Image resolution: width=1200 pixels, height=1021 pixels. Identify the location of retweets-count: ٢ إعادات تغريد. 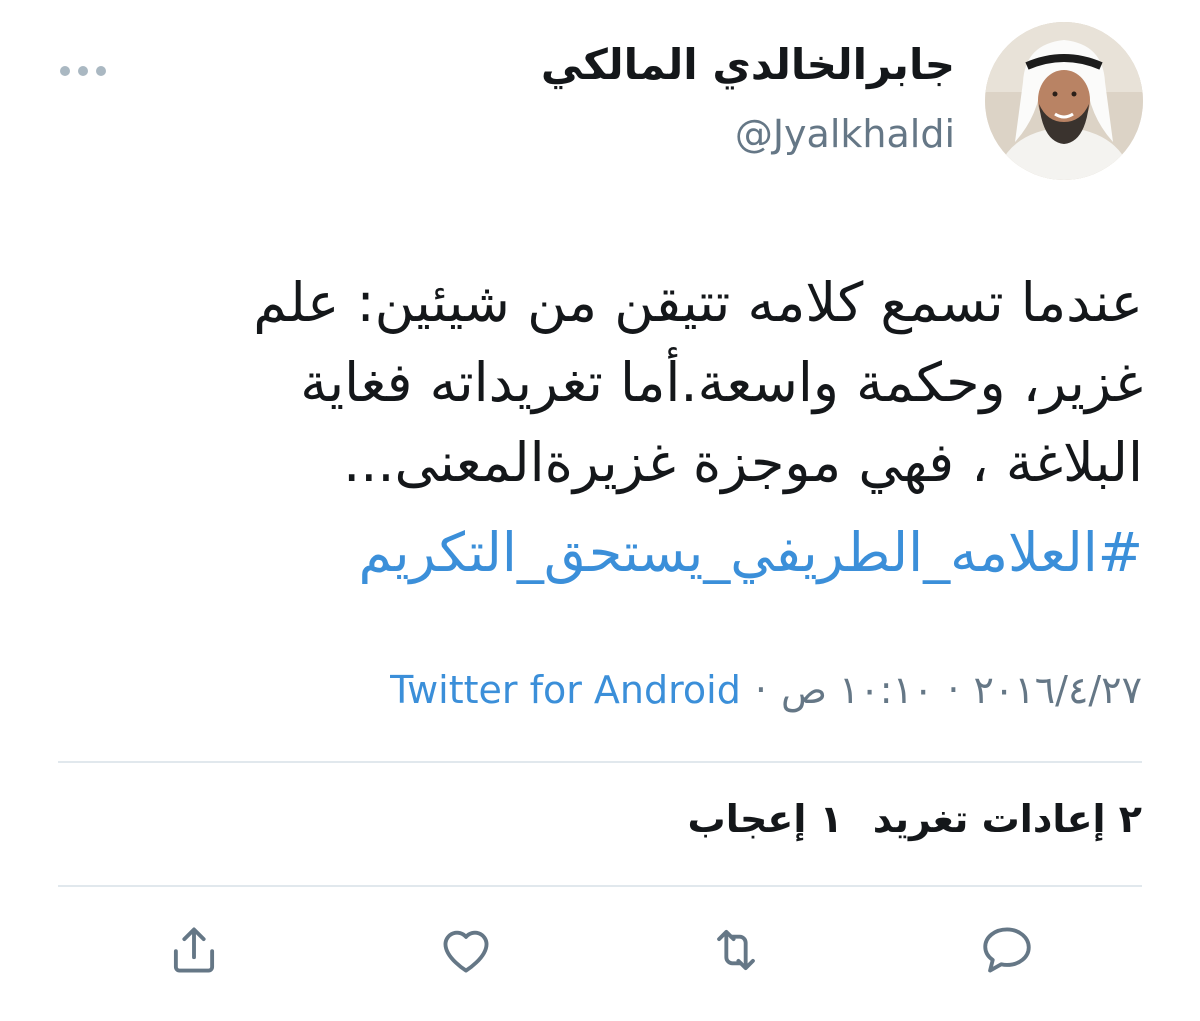
(1007, 819).